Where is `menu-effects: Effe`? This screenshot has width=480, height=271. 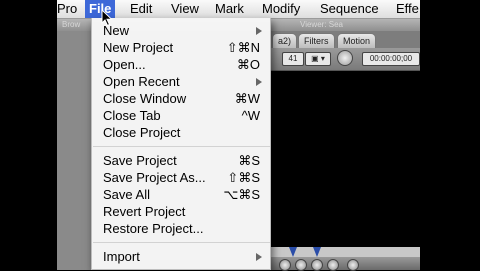 menu-effects: Effe is located at coordinates (406, 9).